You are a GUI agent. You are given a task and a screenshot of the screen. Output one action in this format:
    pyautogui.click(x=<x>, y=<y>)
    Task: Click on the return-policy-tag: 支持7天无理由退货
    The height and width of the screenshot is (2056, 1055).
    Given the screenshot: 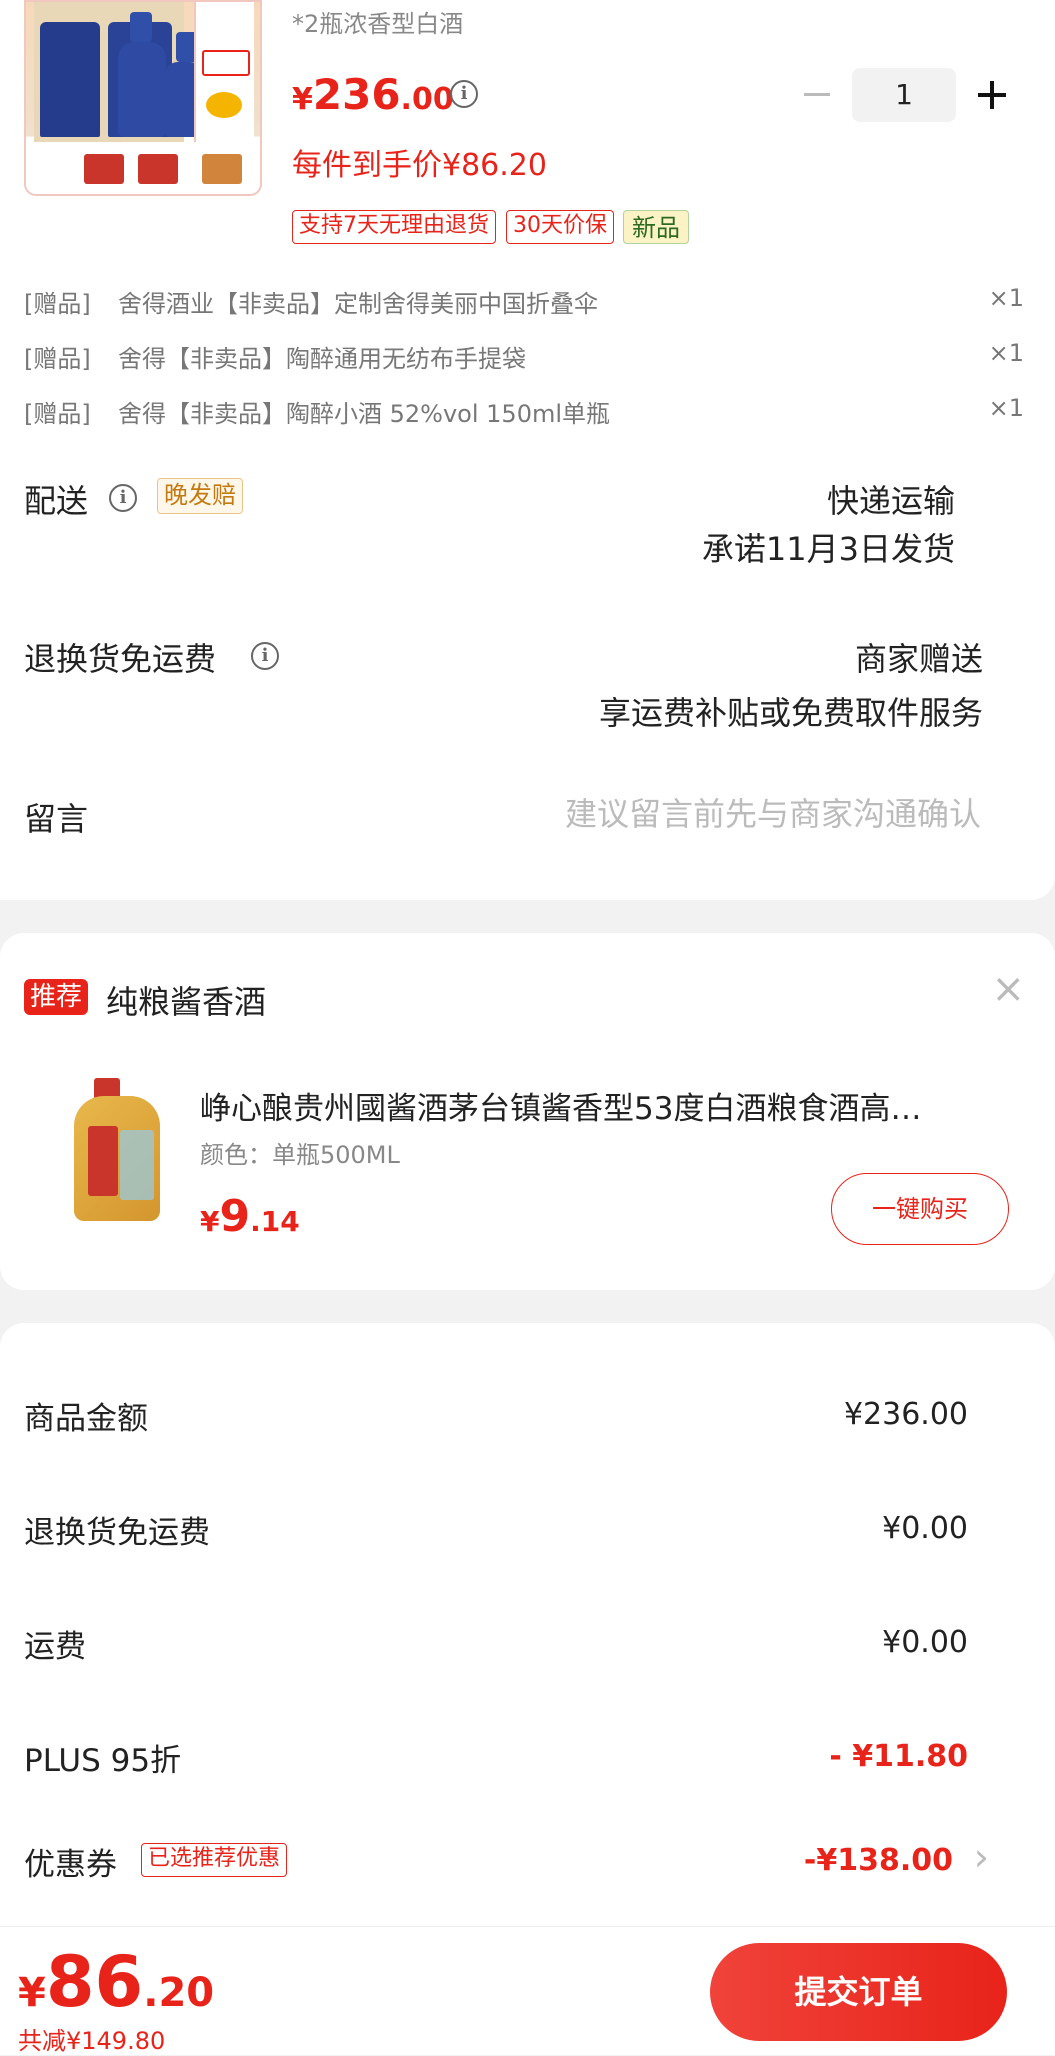 What is the action you would take?
    pyautogui.click(x=394, y=227)
    